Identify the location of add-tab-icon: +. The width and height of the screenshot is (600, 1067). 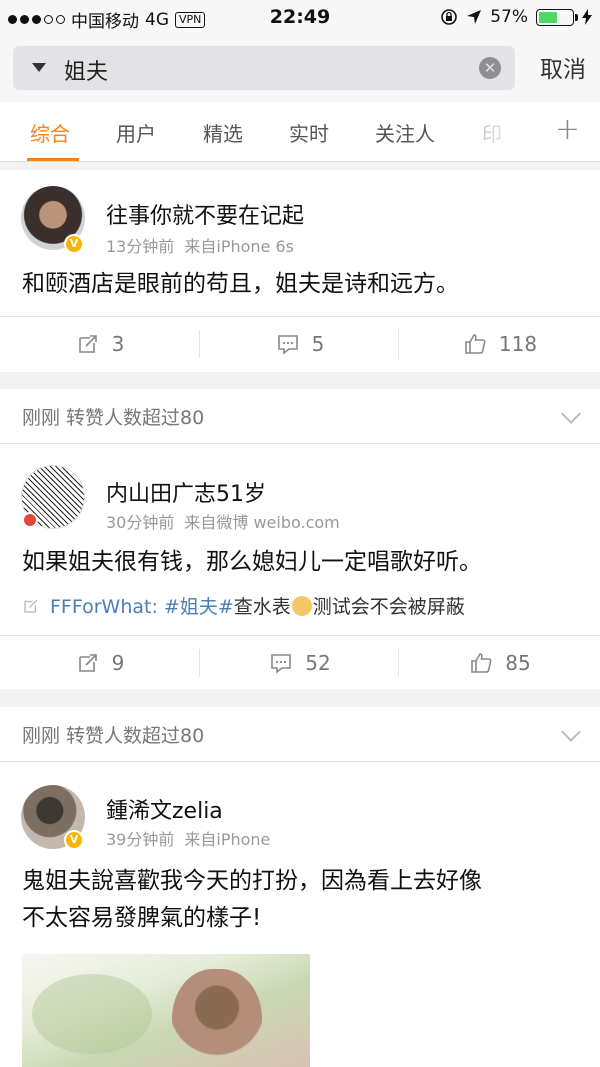
(567, 129).